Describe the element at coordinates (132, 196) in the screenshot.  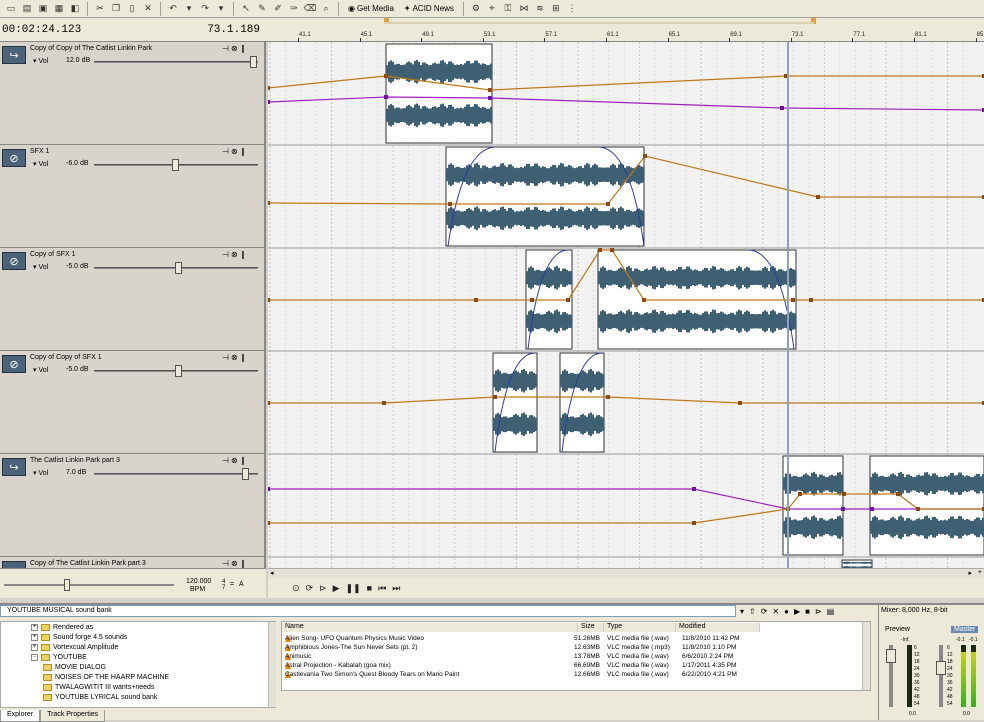
I see `track-header: ⊘ SFX 1 ⊣⊗❙ ▾ Vol -6.0 dB` at that location.